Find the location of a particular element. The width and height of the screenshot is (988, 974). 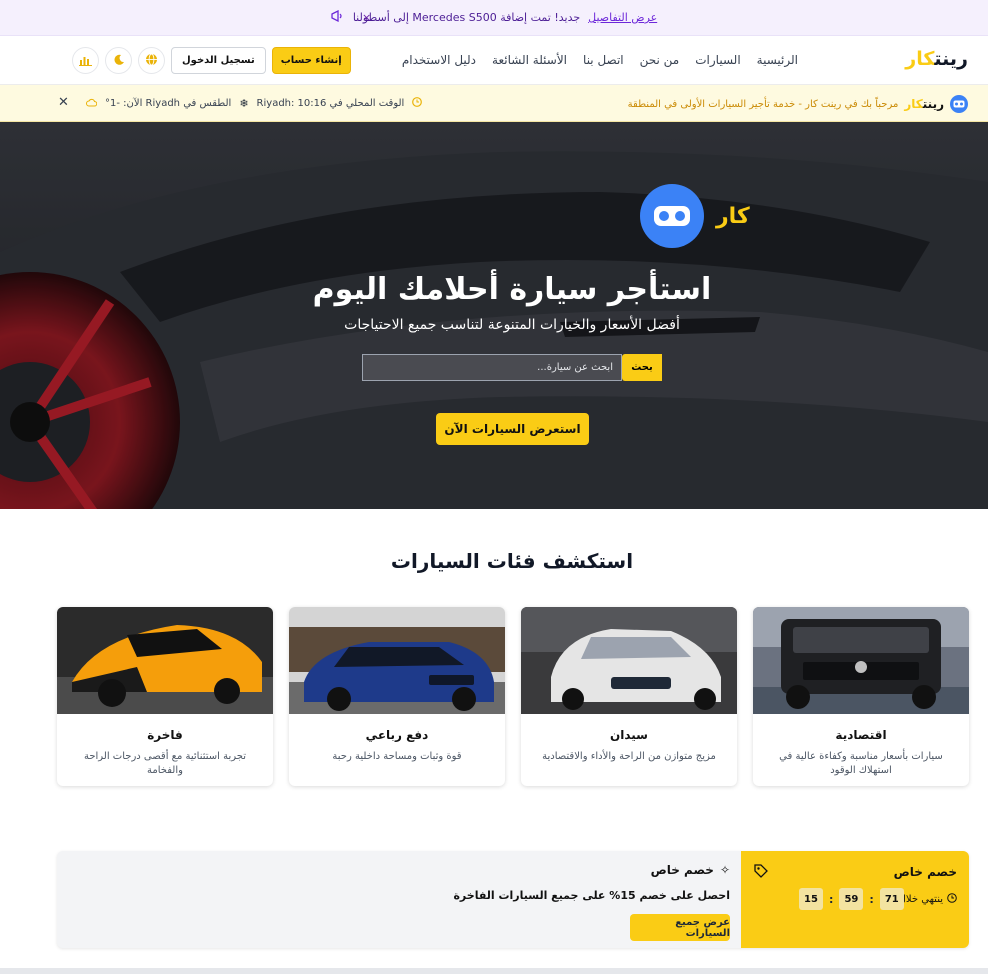

sparkle-icon: ✧ is located at coordinates (724, 870).